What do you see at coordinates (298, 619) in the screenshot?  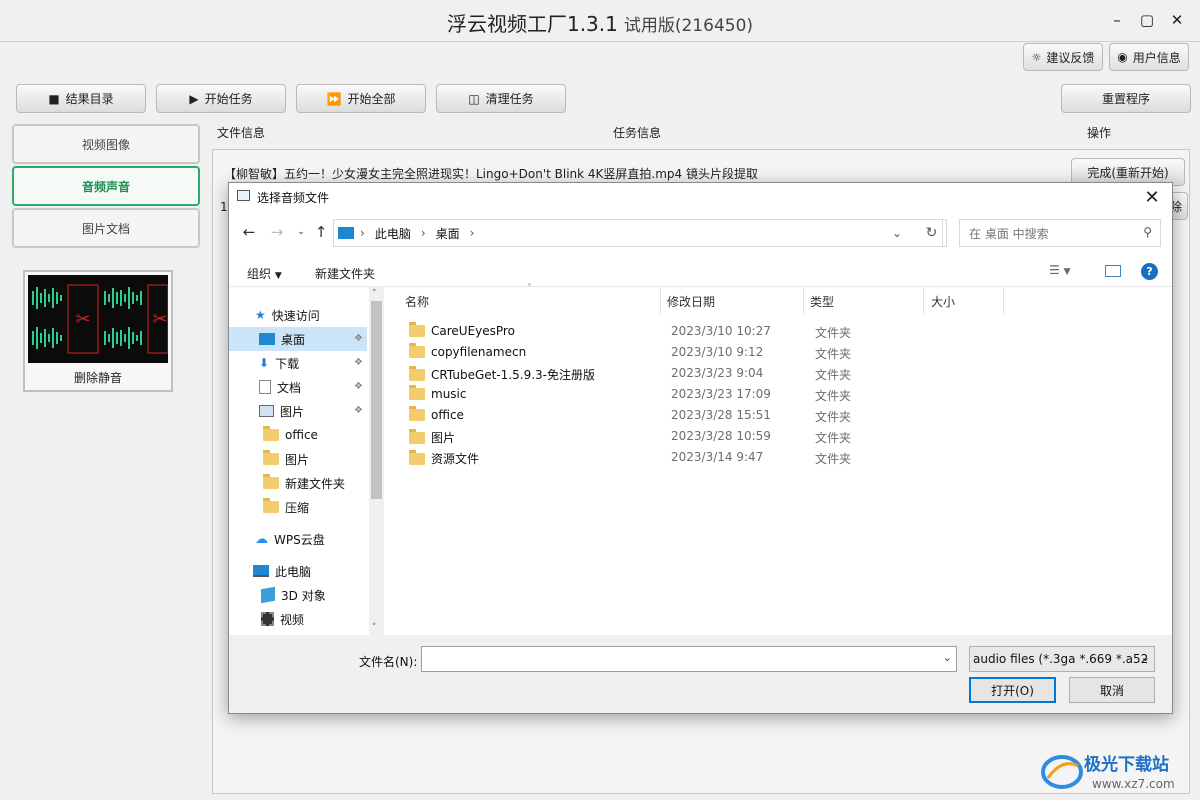 I see `nav-videos: 视频` at bounding box center [298, 619].